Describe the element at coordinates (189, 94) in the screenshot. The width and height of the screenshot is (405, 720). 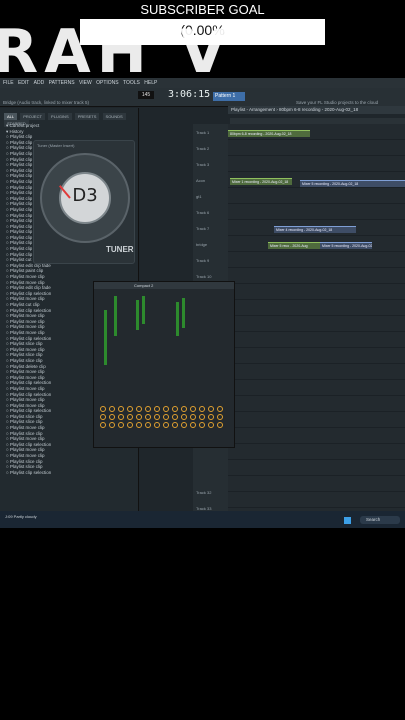
I see `song-time-display: 3:06:15` at that location.